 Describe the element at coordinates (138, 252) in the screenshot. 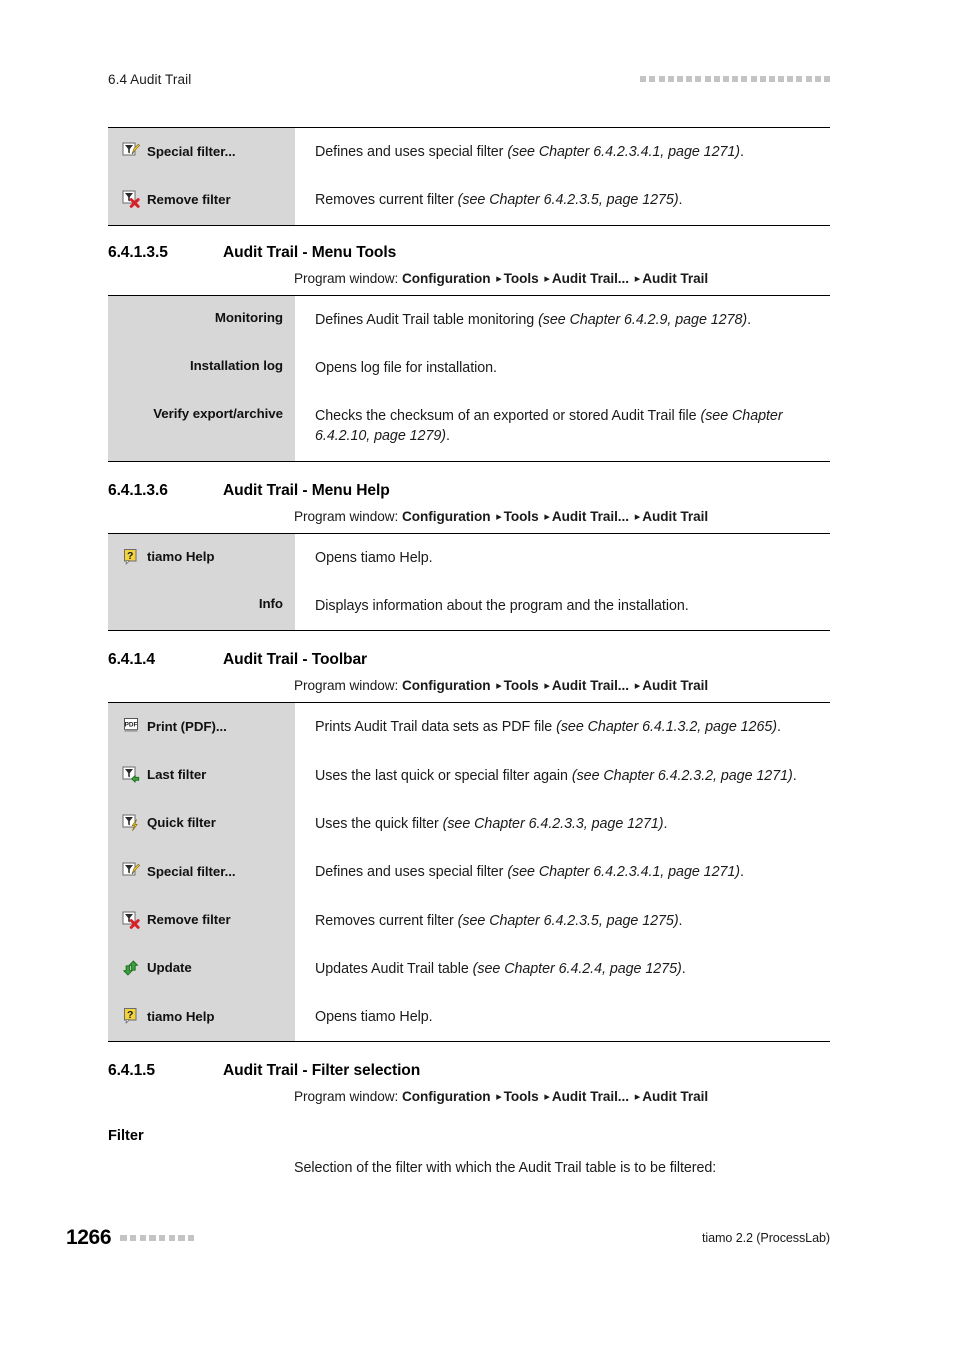

I see `heading-number: 6.4.1.3.5` at that location.